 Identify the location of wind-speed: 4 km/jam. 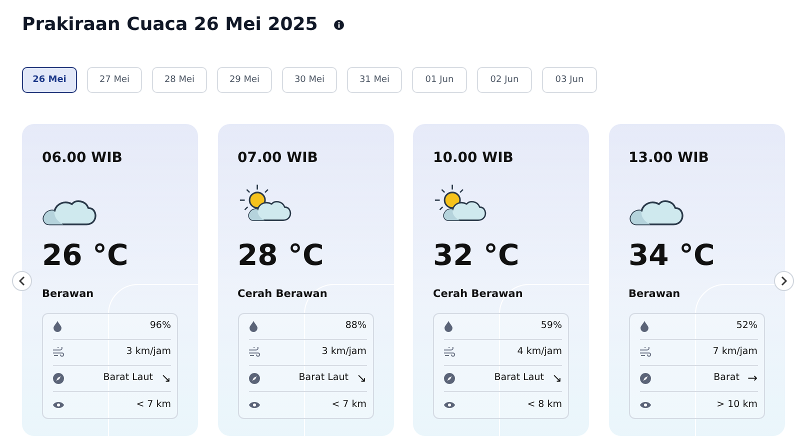
(539, 352).